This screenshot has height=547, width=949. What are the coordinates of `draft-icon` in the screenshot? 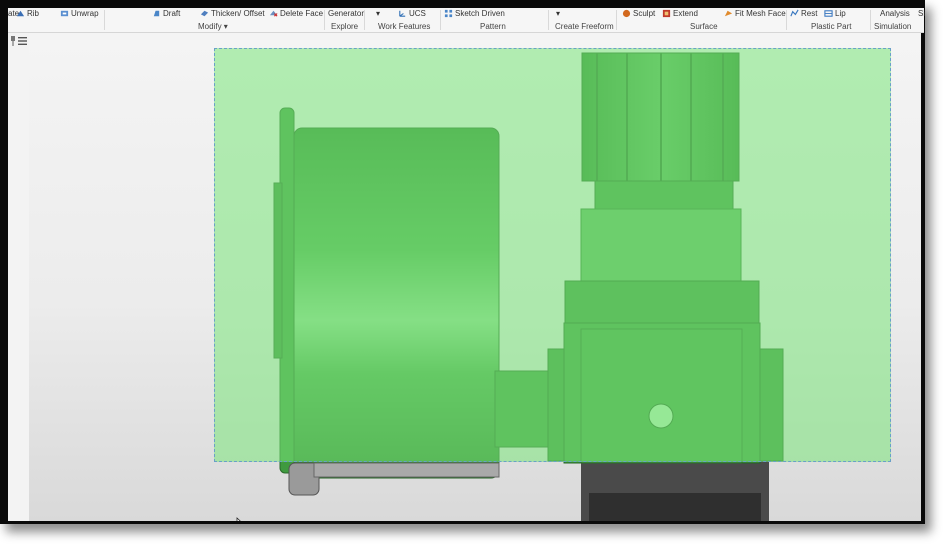 It's located at (156, 13).